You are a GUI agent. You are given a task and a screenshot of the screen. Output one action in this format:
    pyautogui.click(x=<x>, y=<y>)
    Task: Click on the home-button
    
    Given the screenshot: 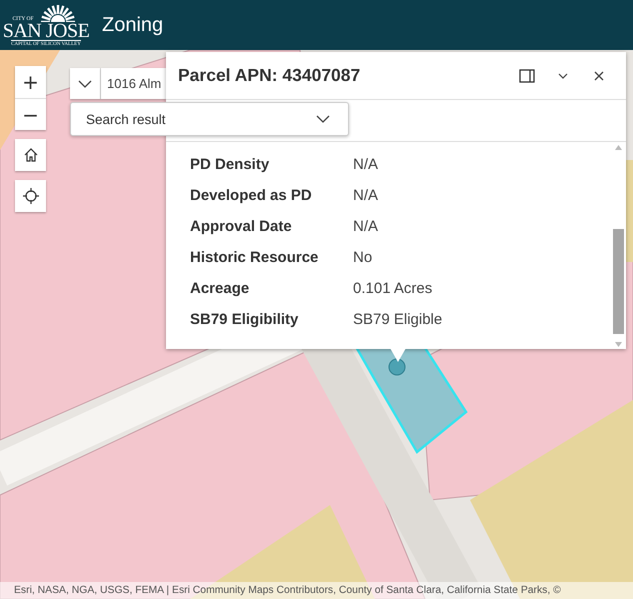 What is the action you would take?
    pyautogui.click(x=30, y=155)
    